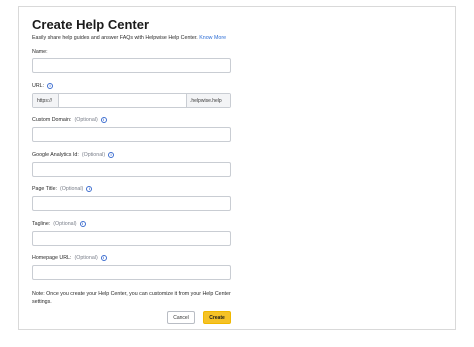 Image resolution: width=474 pixels, height=347 pixels. I want to click on url-prefix: https://, so click(46, 100).